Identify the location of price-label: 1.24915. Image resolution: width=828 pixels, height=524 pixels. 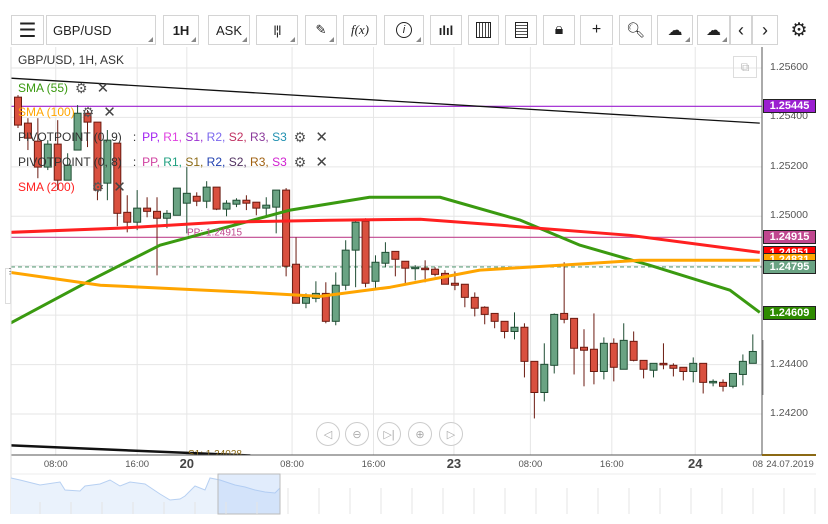
(789, 237).